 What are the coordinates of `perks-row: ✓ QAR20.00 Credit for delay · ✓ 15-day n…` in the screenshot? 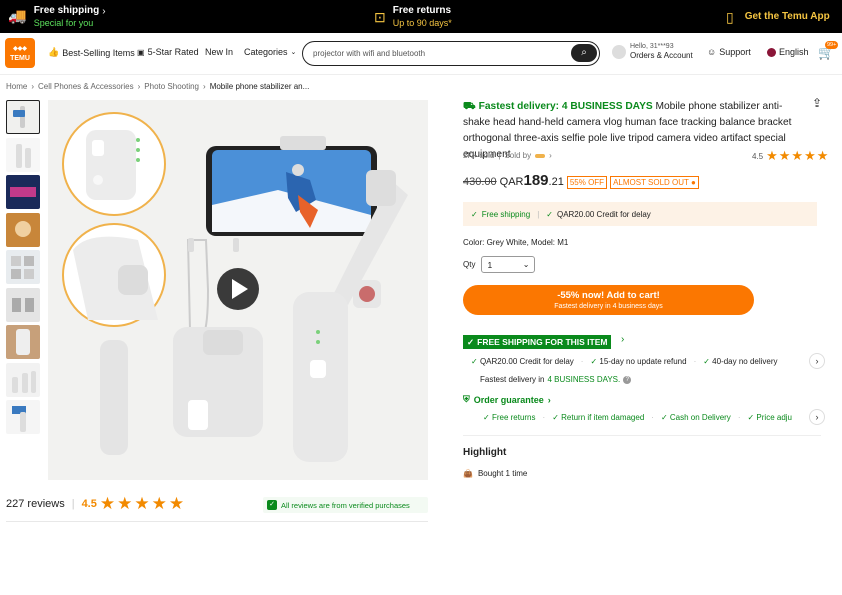 It's located at (624, 361).